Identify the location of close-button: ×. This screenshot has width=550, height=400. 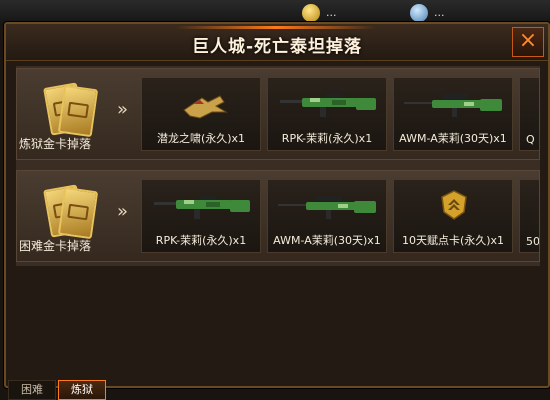
(528, 42).